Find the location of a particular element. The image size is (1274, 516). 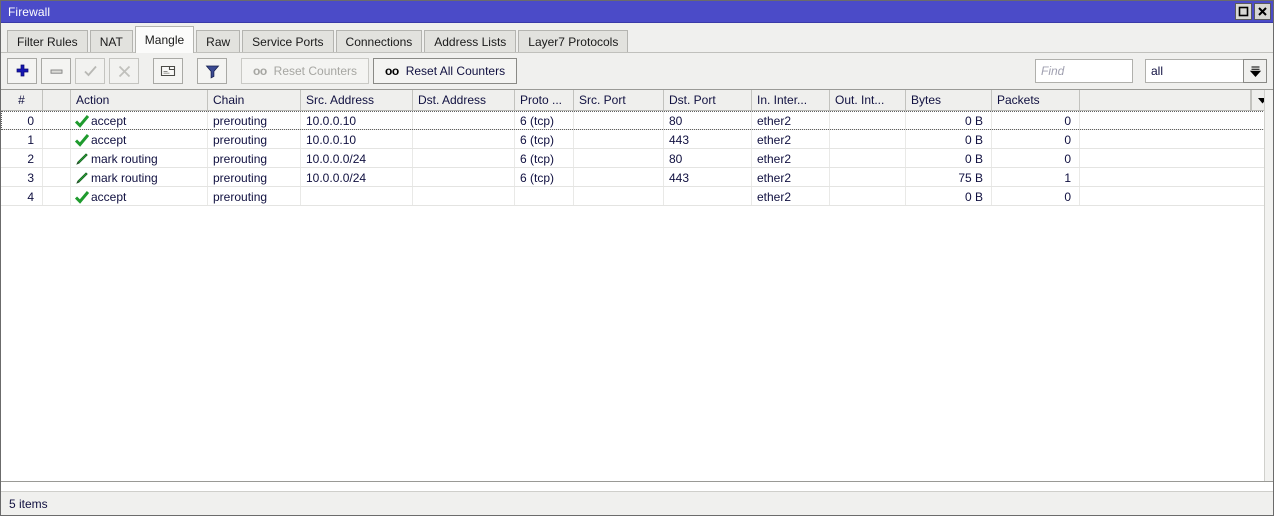

table-bottom-strip is located at coordinates (637, 486).